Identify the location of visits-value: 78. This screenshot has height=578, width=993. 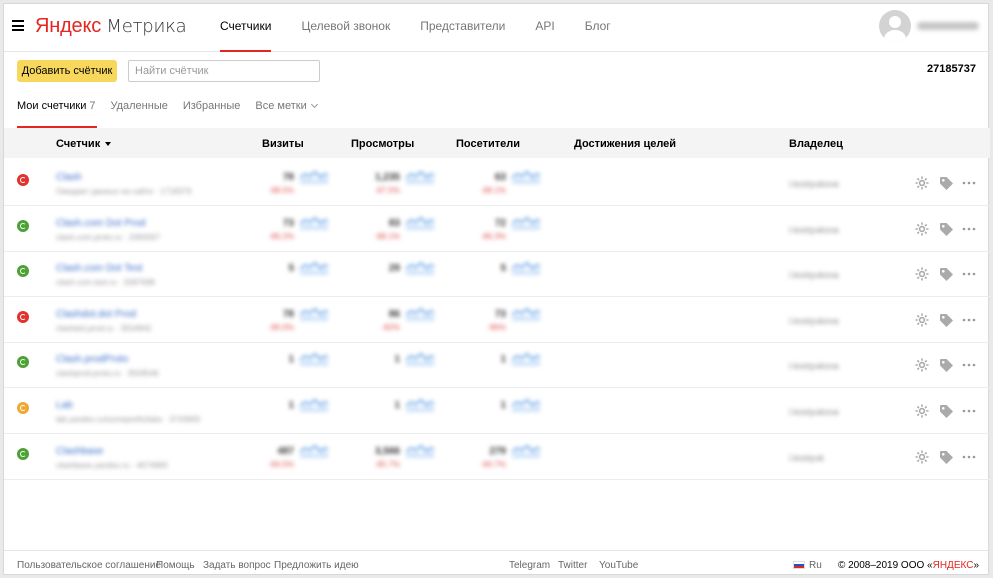
(288, 177).